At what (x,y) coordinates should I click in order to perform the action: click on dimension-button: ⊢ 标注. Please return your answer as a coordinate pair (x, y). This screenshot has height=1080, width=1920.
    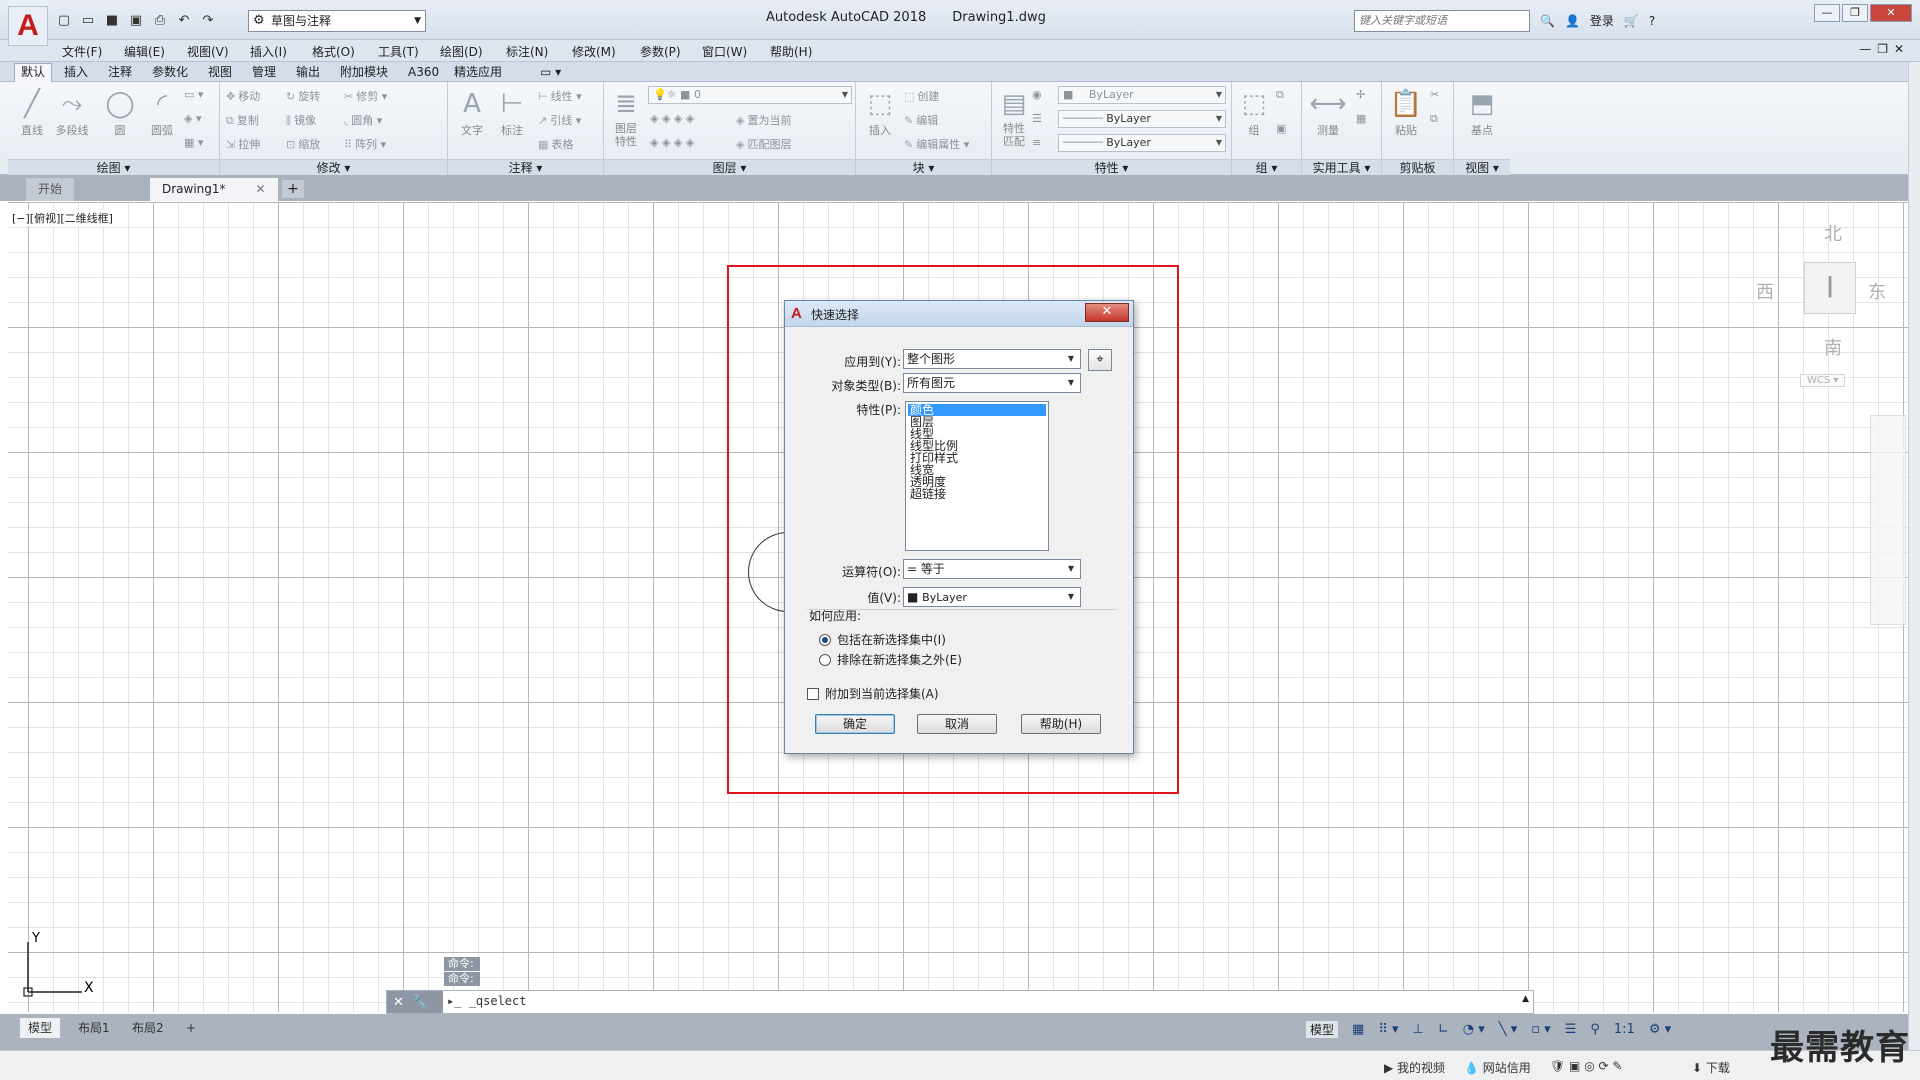
    Looking at the image, I should click on (512, 112).